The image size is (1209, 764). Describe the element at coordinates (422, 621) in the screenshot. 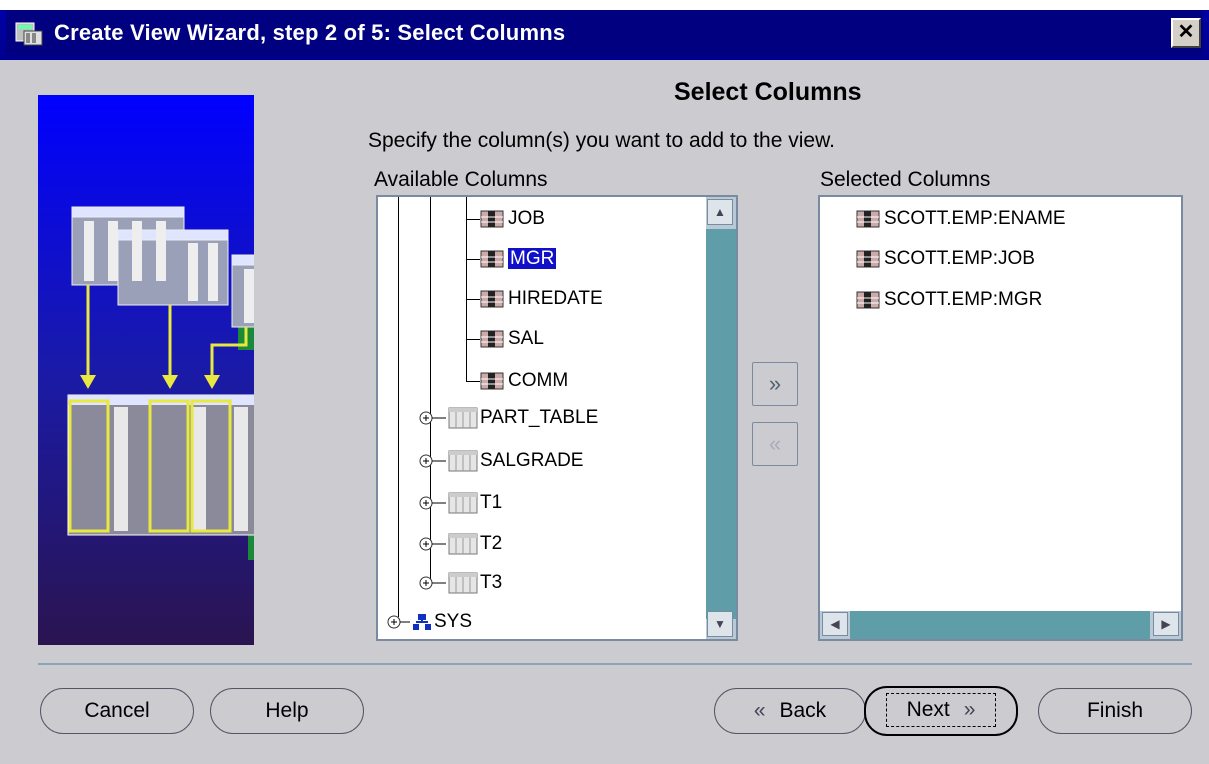

I see `schema-icon` at that location.